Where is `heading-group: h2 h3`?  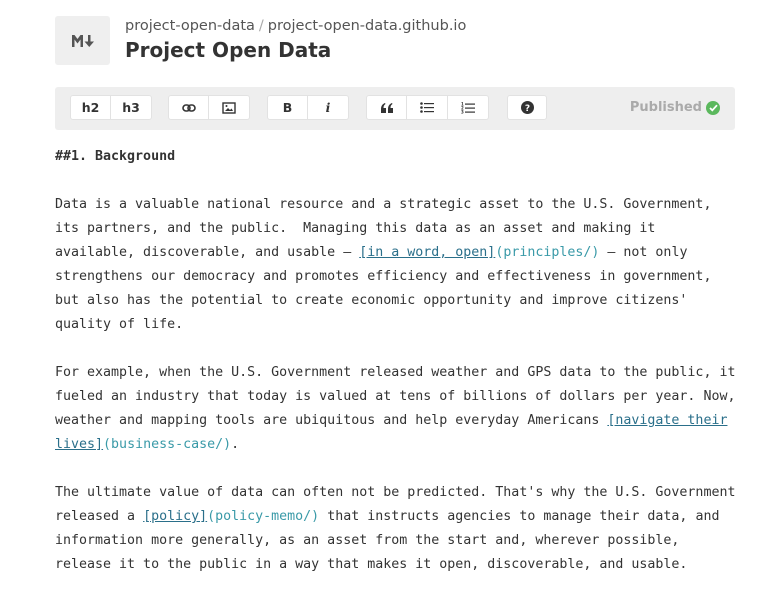 heading-group: h2 h3 is located at coordinates (111, 107).